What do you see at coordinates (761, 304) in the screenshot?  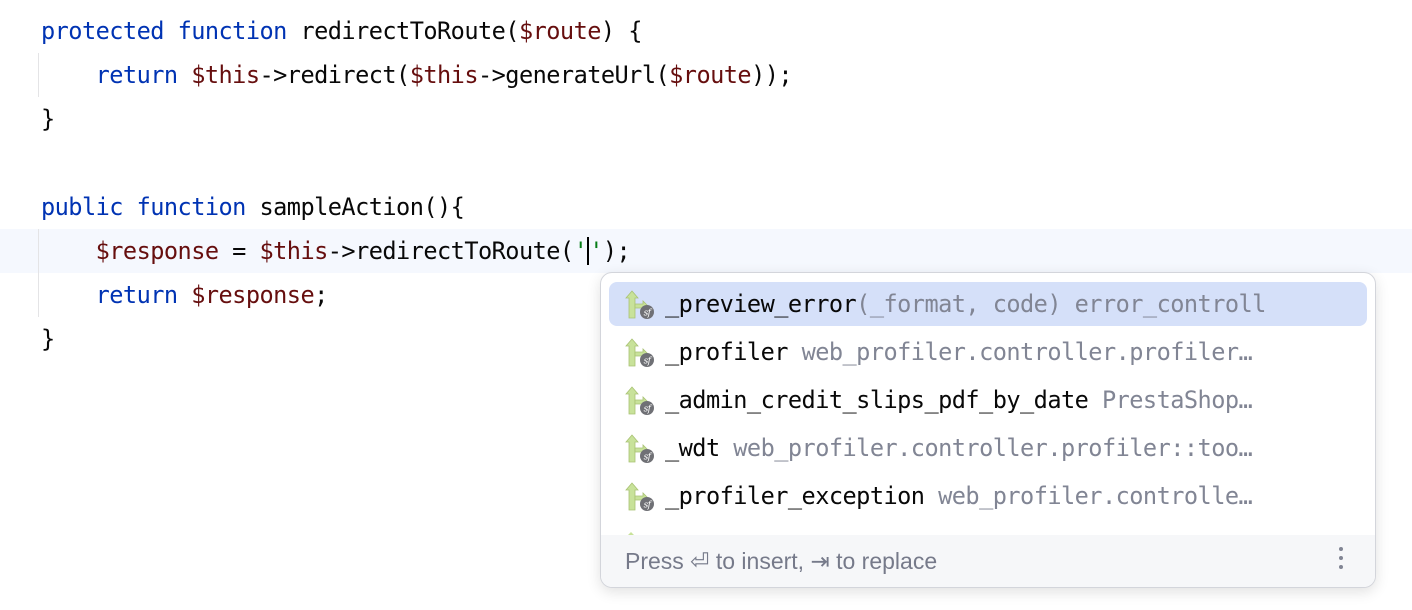 I see `route-name: _preview_error` at bounding box center [761, 304].